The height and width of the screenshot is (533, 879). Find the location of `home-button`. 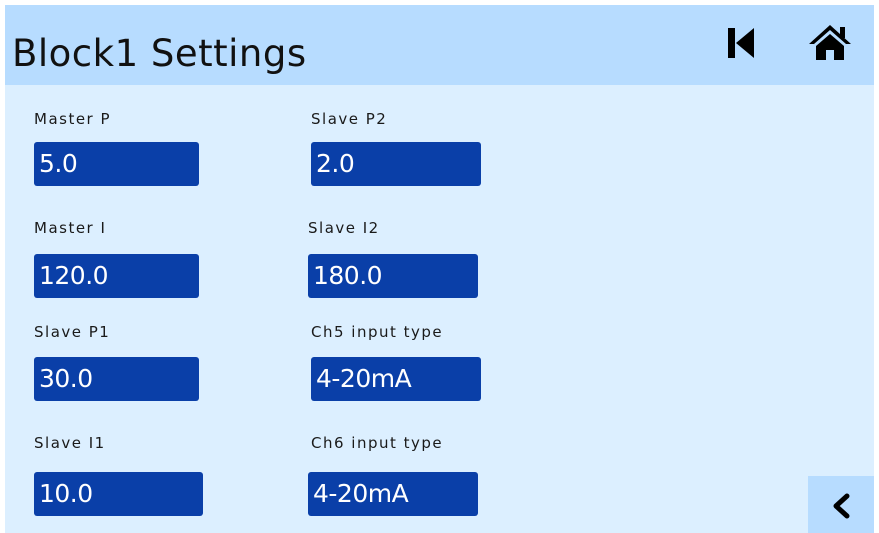

home-button is located at coordinates (830, 43).